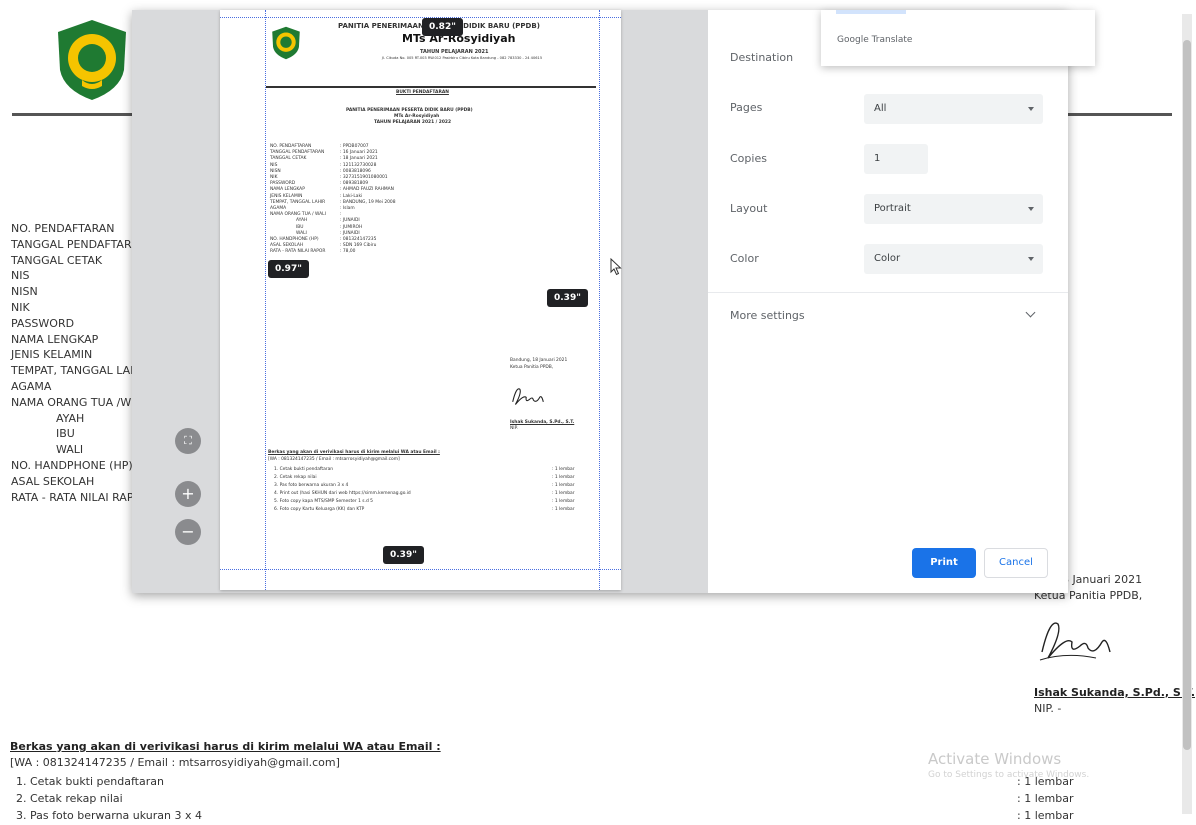 This screenshot has width=1196, height=825. What do you see at coordinates (871, 12) in the screenshot?
I see `selected-destination-indicator` at bounding box center [871, 12].